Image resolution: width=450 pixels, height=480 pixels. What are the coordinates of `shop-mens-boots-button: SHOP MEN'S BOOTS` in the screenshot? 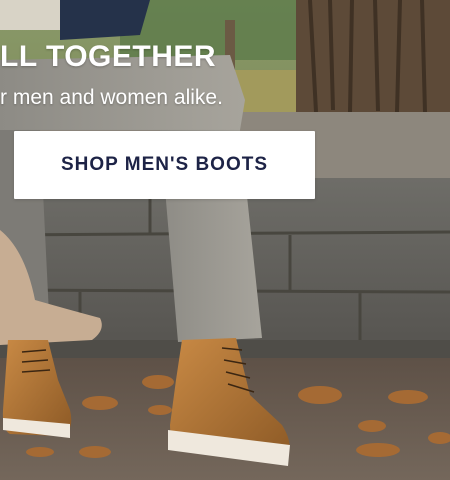 It's located at (164, 165).